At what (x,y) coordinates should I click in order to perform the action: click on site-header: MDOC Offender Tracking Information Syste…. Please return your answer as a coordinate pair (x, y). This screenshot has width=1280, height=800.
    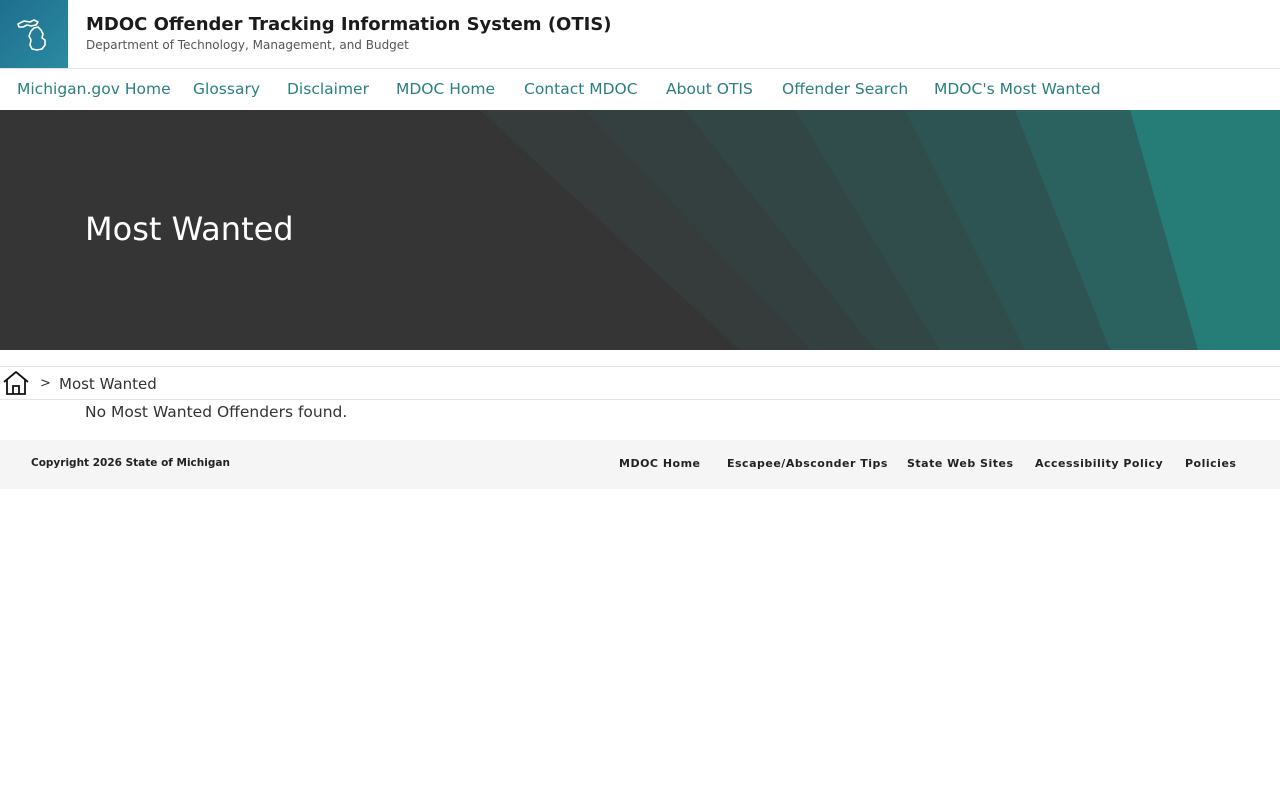
    Looking at the image, I should click on (640, 34).